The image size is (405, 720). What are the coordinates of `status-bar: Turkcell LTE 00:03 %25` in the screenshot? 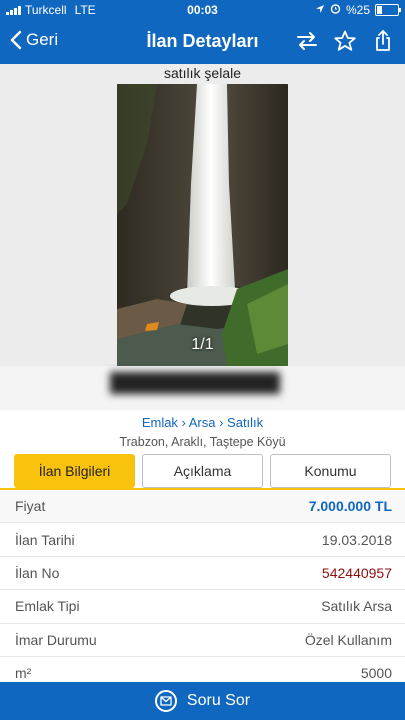 It's located at (202, 10).